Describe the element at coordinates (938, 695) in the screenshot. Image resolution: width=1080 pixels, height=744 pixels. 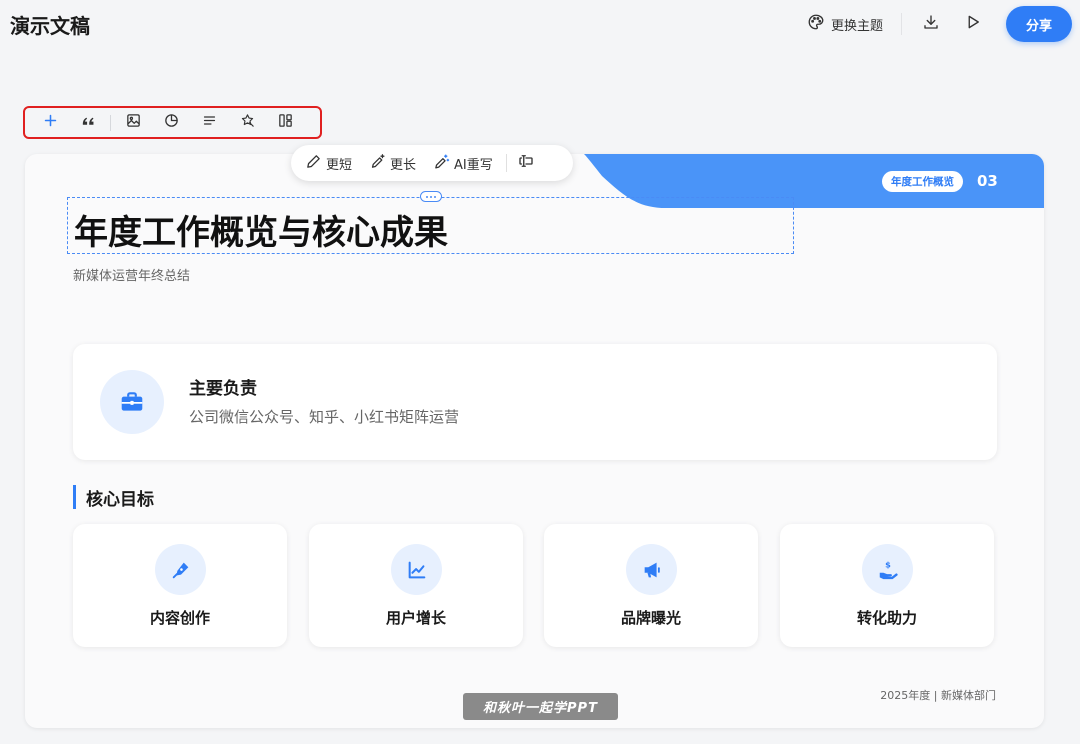
I see `slide-footer: 2025年度 | 新媒体部门` at that location.